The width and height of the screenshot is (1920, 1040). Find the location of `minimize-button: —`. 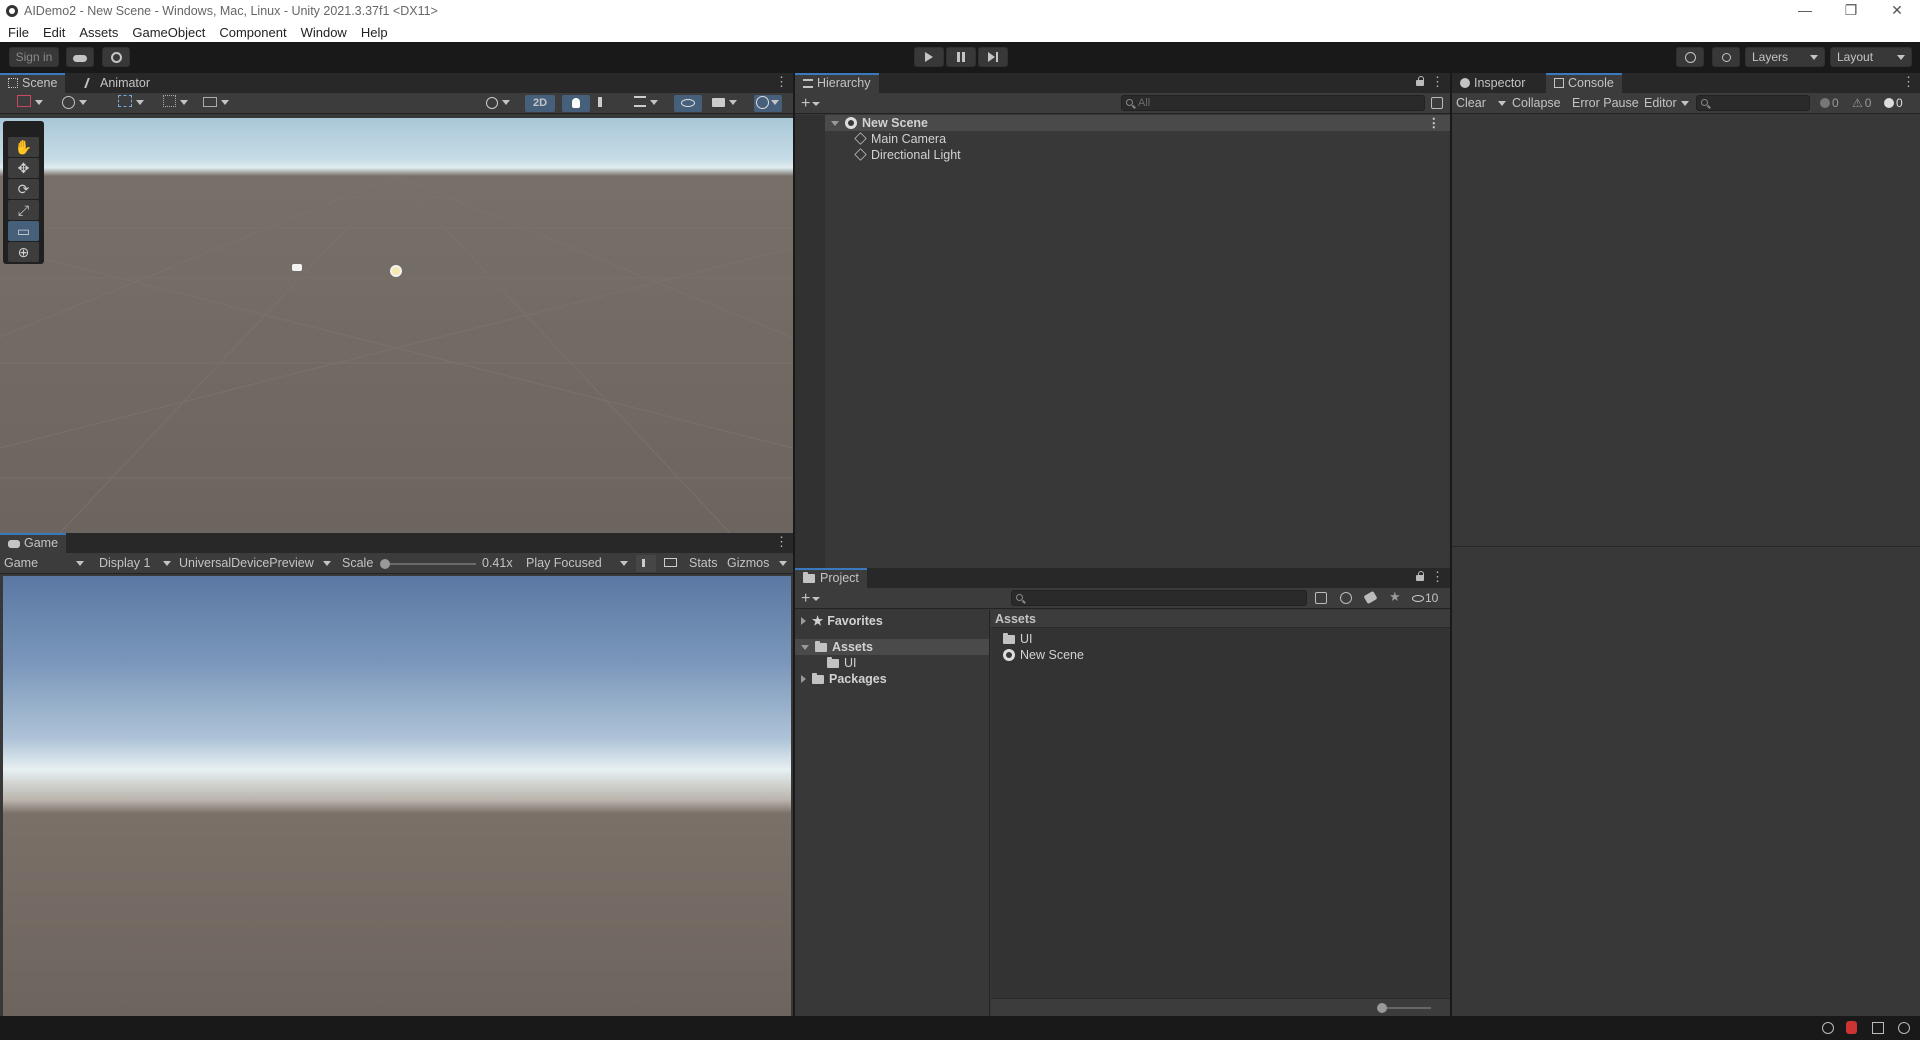

minimize-button: — is located at coordinates (1805, 11).